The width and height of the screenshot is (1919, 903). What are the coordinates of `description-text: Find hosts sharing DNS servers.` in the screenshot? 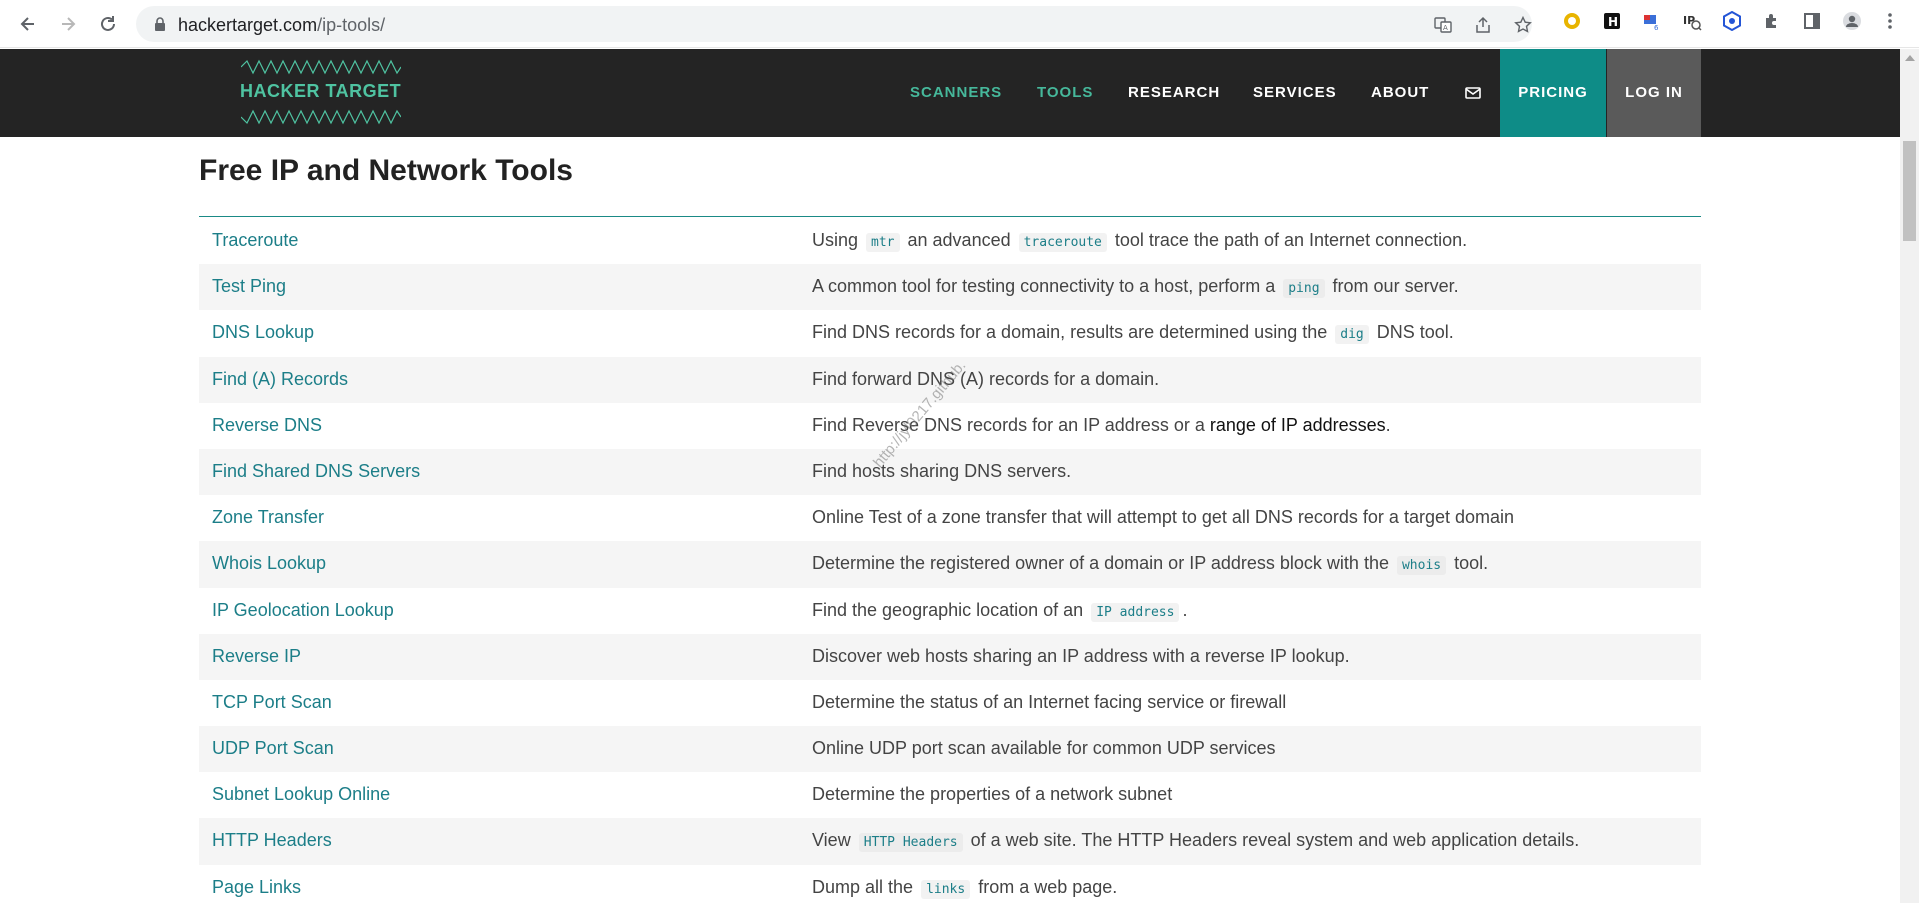 It's located at (942, 470).